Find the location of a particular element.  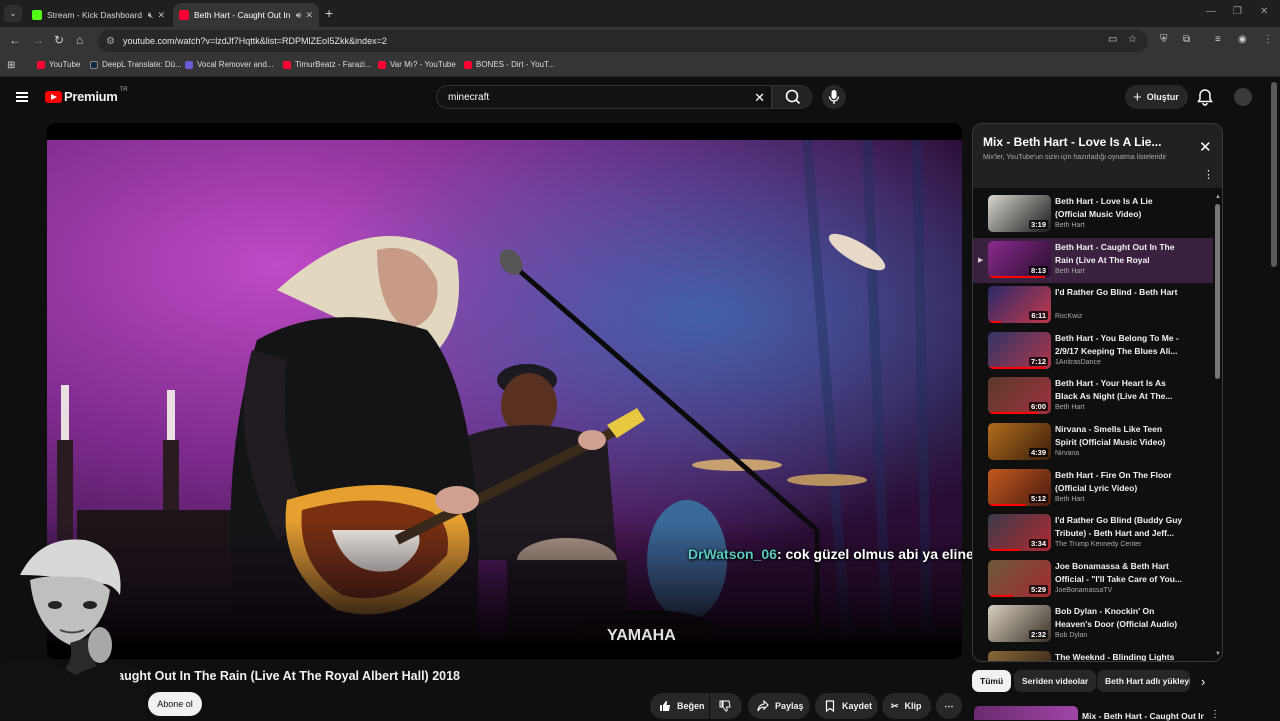

chevron-right-icon: › is located at coordinates (1203, 681).